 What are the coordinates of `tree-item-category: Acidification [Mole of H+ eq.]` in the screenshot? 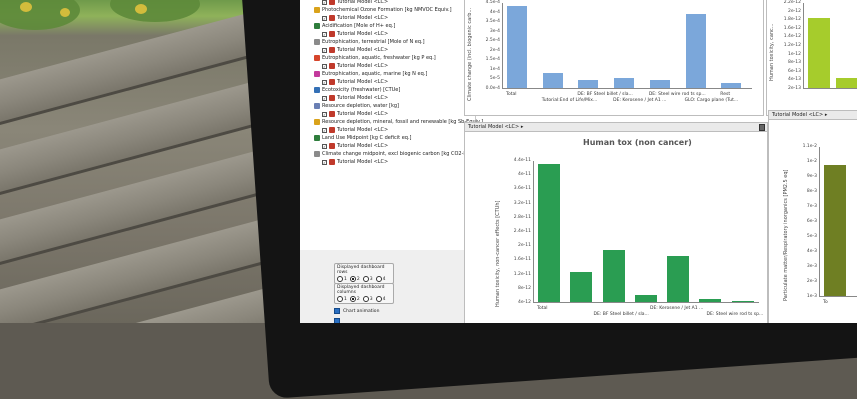 It's located at (354, 26).